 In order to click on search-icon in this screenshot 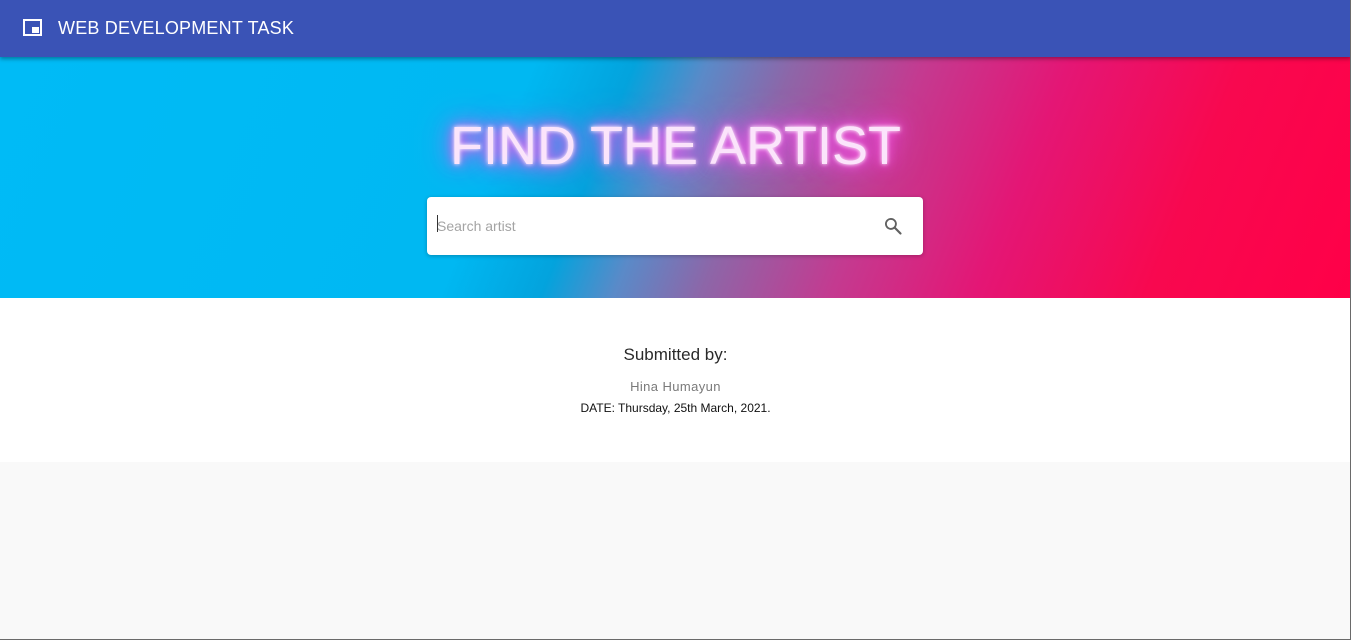, I will do `click(893, 226)`.